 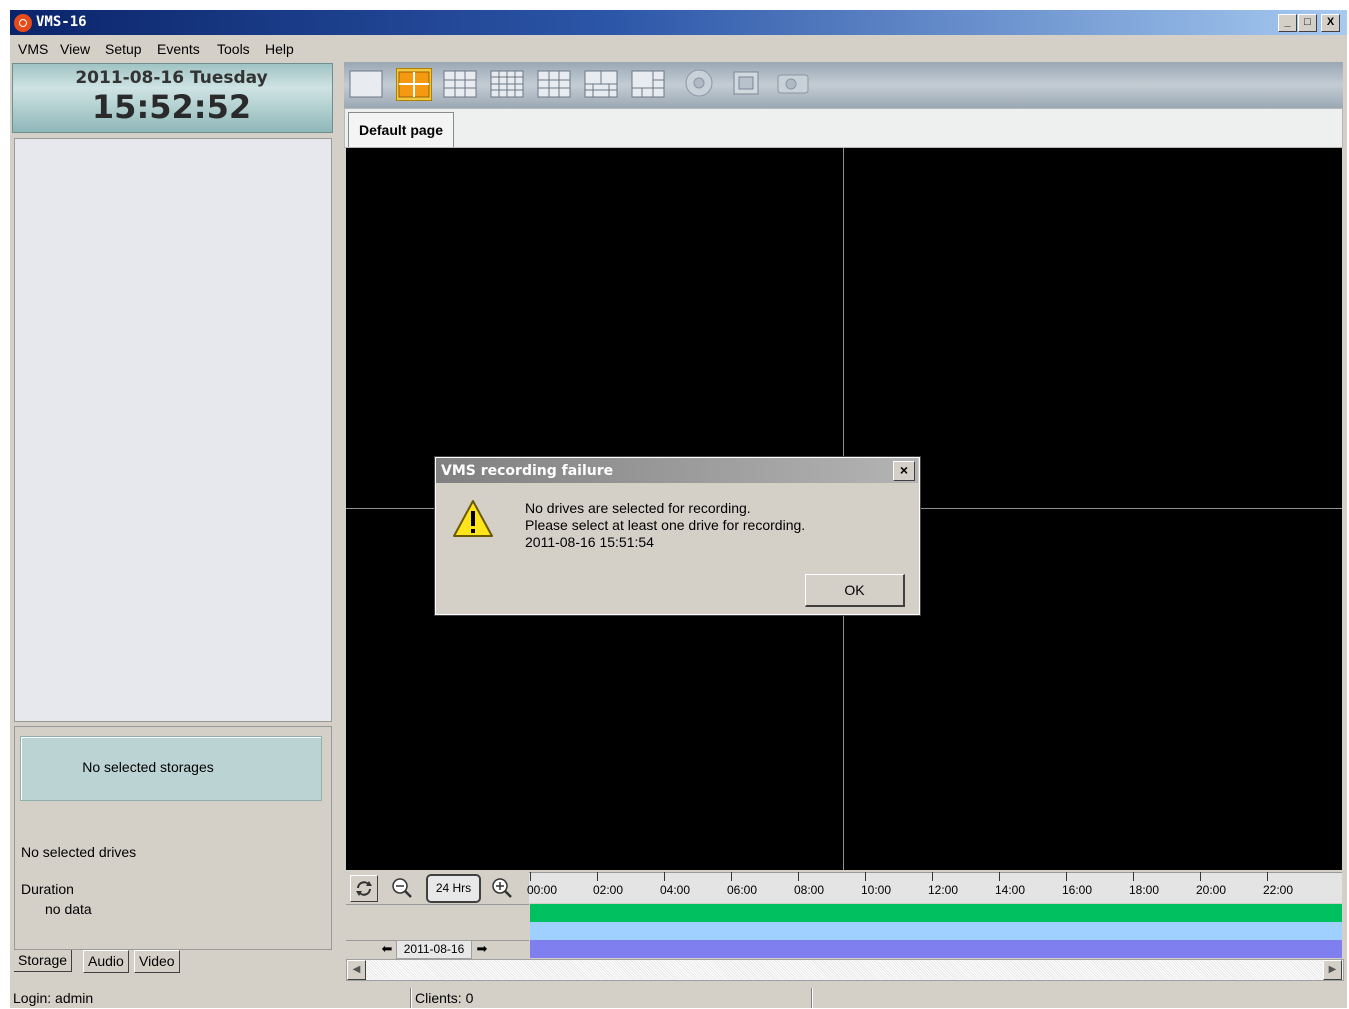 I want to click on menu-view: View, so click(x=75, y=49).